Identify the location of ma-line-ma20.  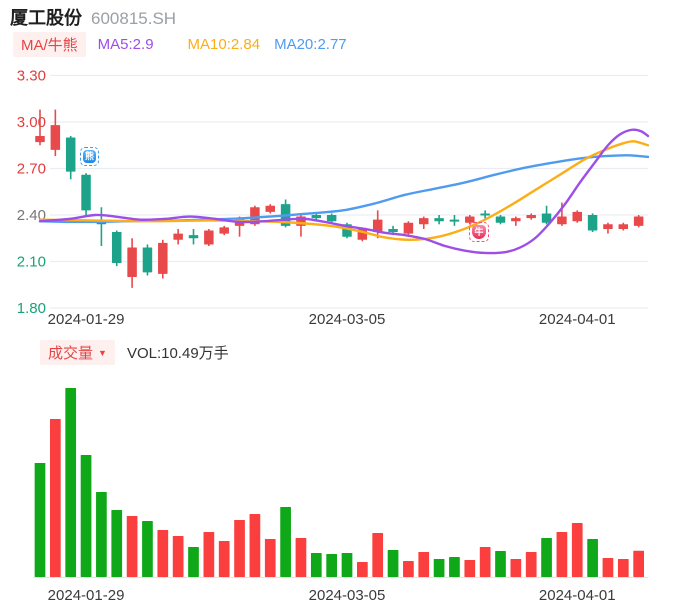
(344, 189).